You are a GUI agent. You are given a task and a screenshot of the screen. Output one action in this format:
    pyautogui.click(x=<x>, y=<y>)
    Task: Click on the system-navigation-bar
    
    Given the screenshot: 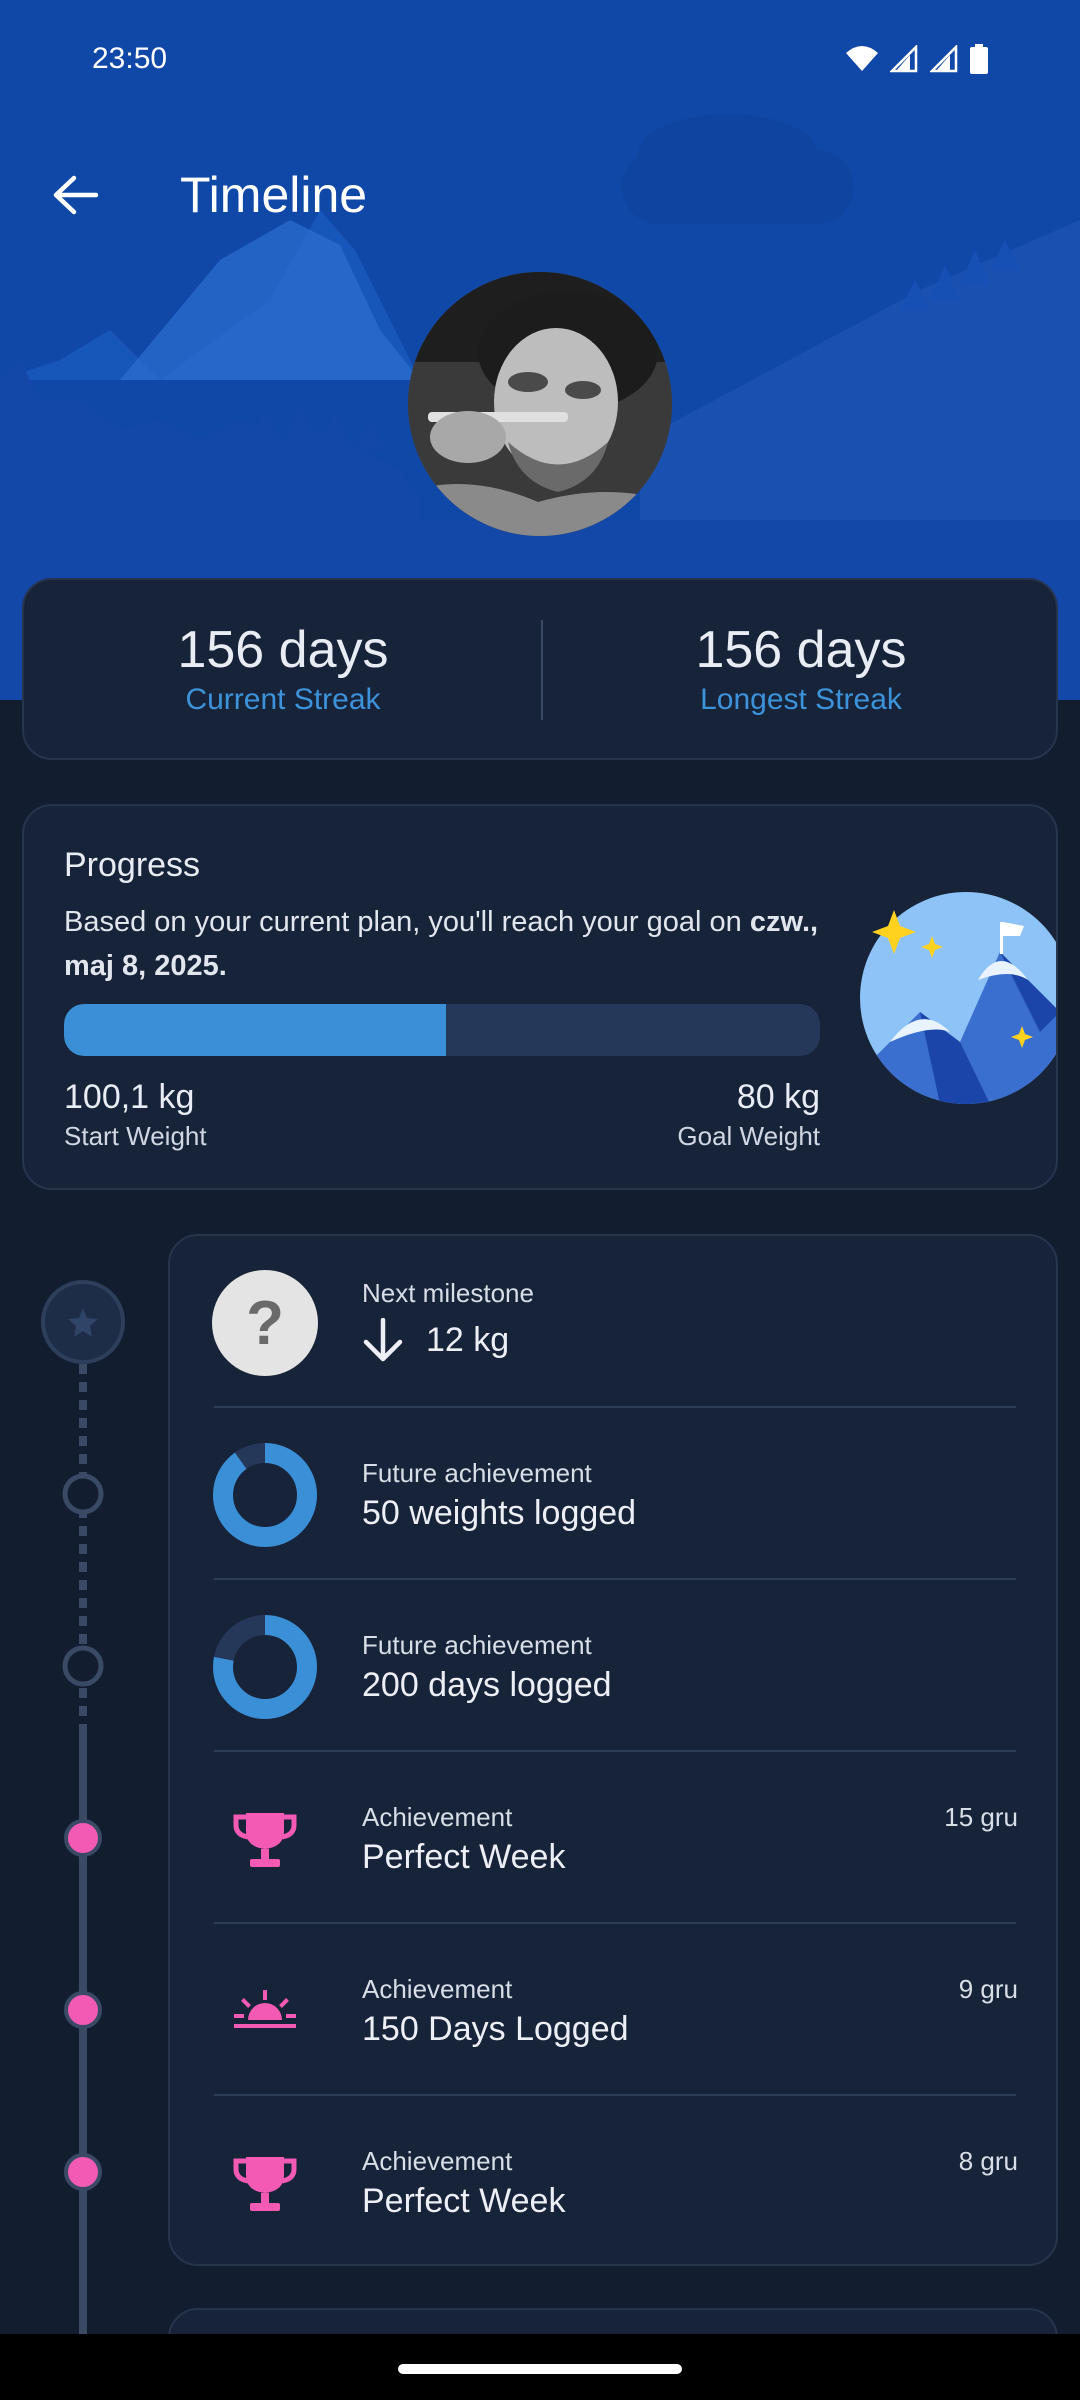 What is the action you would take?
    pyautogui.click(x=540, y=2367)
    